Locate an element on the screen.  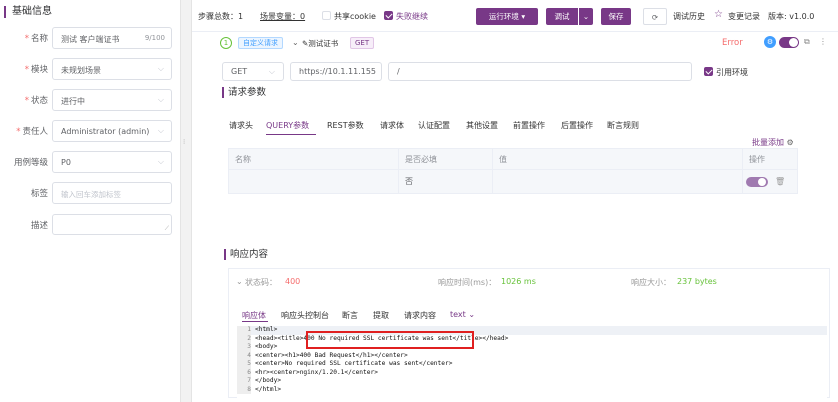
resp-tab-console: 控制台 is located at coordinates (317, 315).